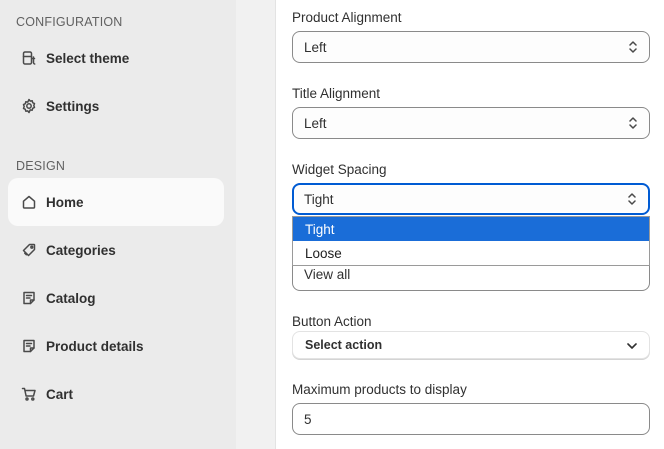  I want to click on title-alignment-value: Left, so click(315, 123).